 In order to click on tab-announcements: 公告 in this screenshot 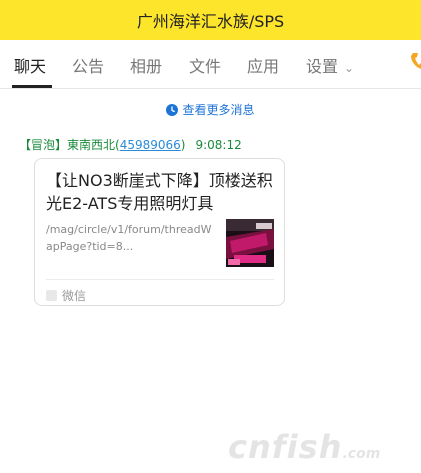, I will do `click(88, 65)`.